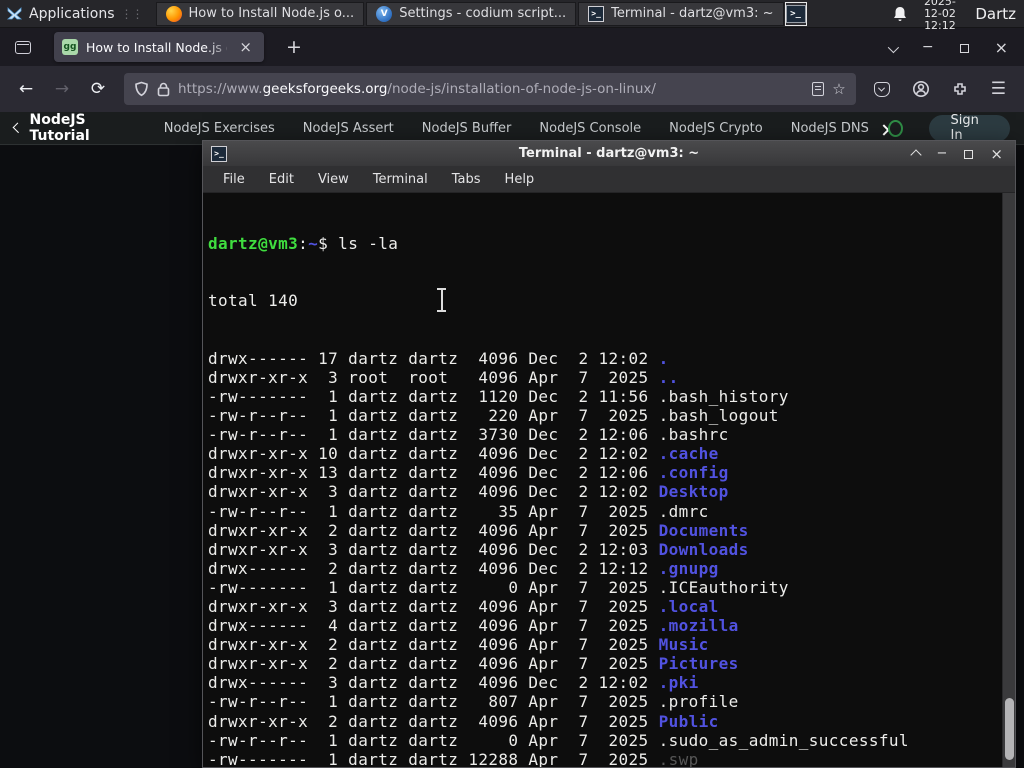 This screenshot has height=768, width=1024. What do you see at coordinates (400, 179) in the screenshot?
I see `terminal-menu-terminal: Terminal` at bounding box center [400, 179].